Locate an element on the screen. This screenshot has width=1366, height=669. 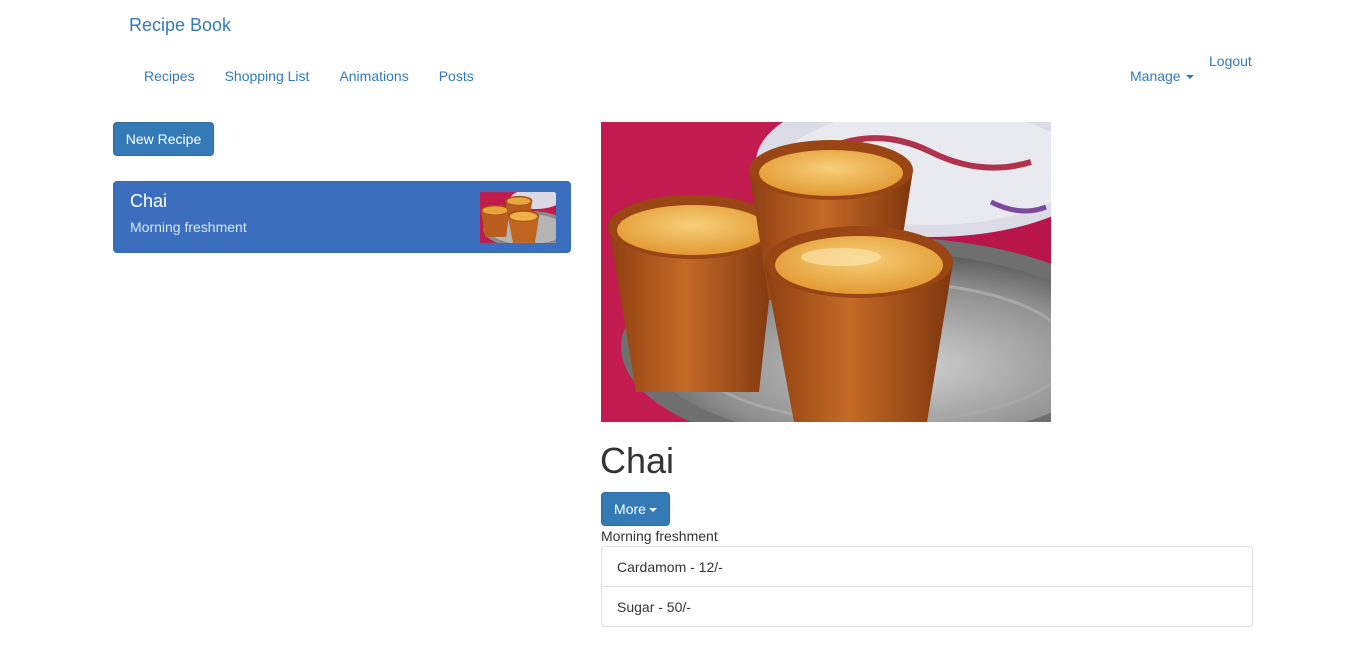
more-label: More is located at coordinates (630, 509).